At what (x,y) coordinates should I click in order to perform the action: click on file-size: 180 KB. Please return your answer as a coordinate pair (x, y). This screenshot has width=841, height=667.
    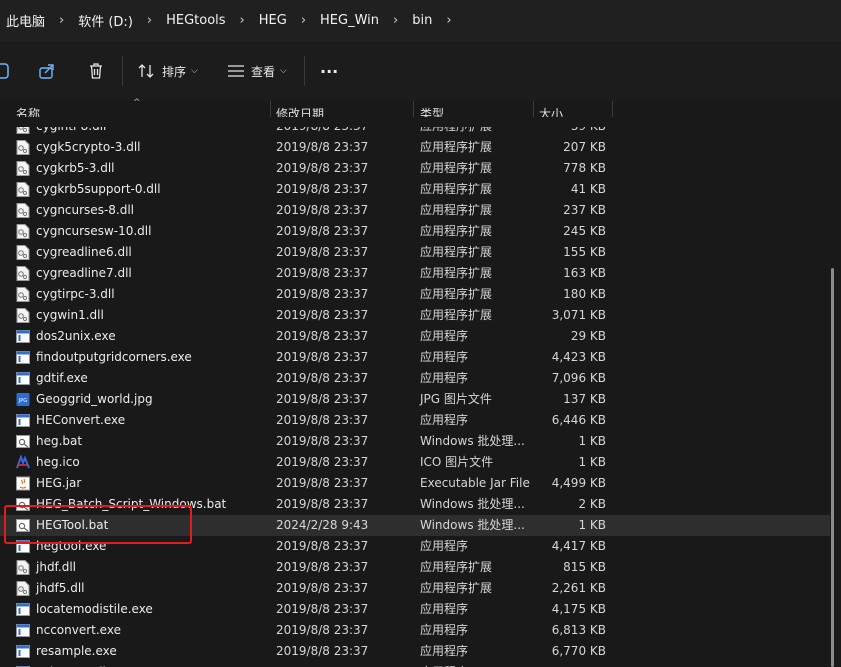
    Looking at the image, I should click on (584, 294).